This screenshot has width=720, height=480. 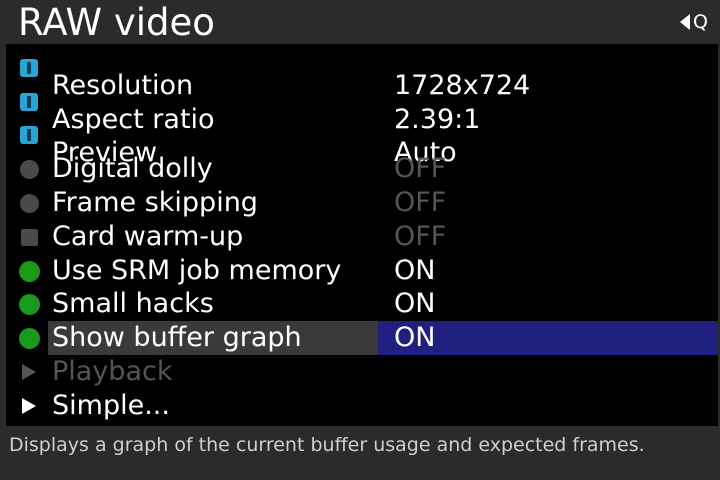 I want to click on menu-item-card-warm-up: Card warm-up OFF, so click(x=362, y=237).